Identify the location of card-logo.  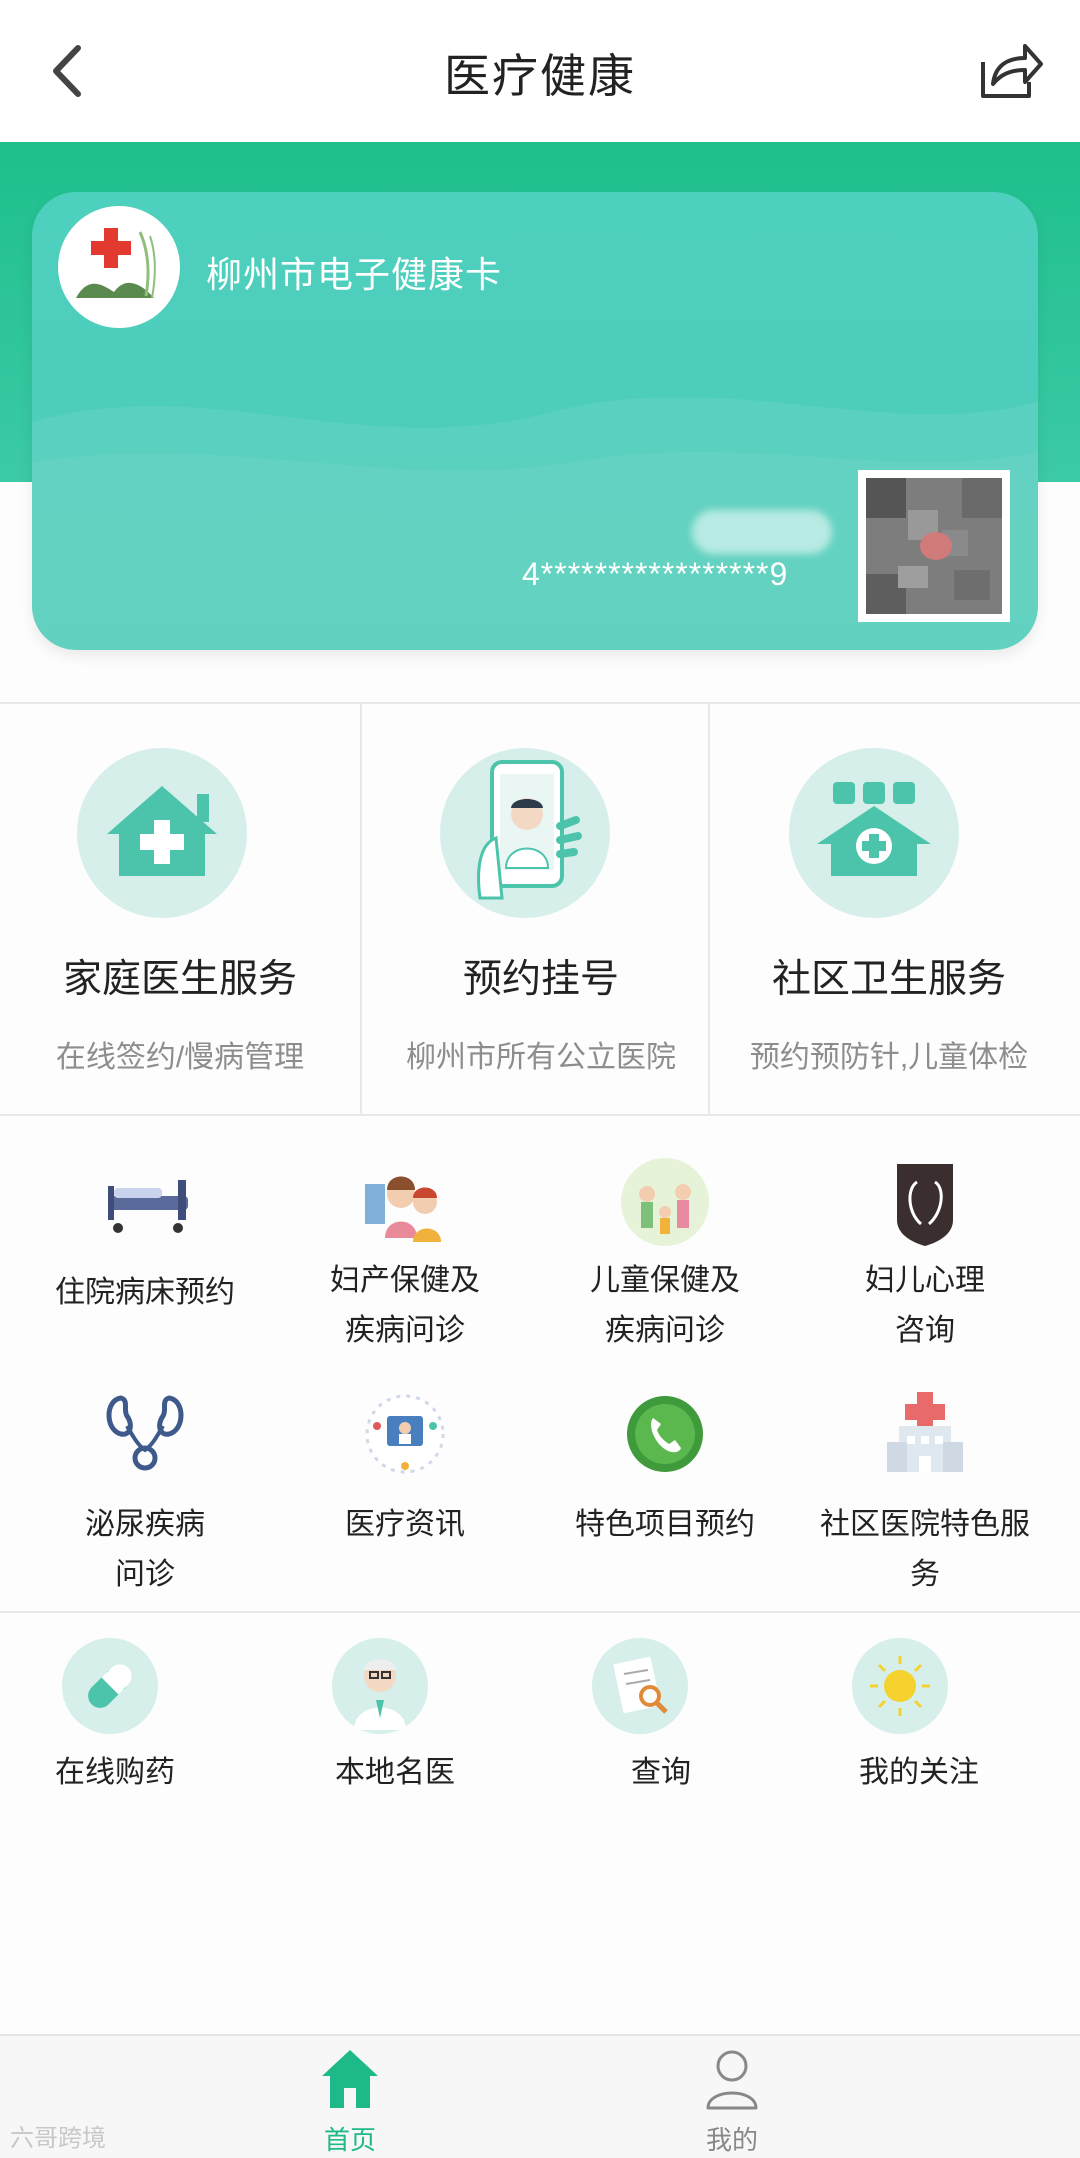
(119, 267).